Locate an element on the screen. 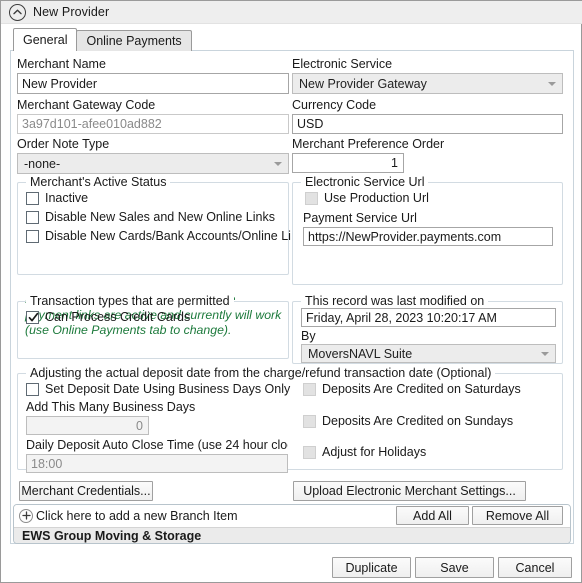 This screenshot has width=582, height=583. checkbox-set-deposit-business-days-box is located at coordinates (32, 389).